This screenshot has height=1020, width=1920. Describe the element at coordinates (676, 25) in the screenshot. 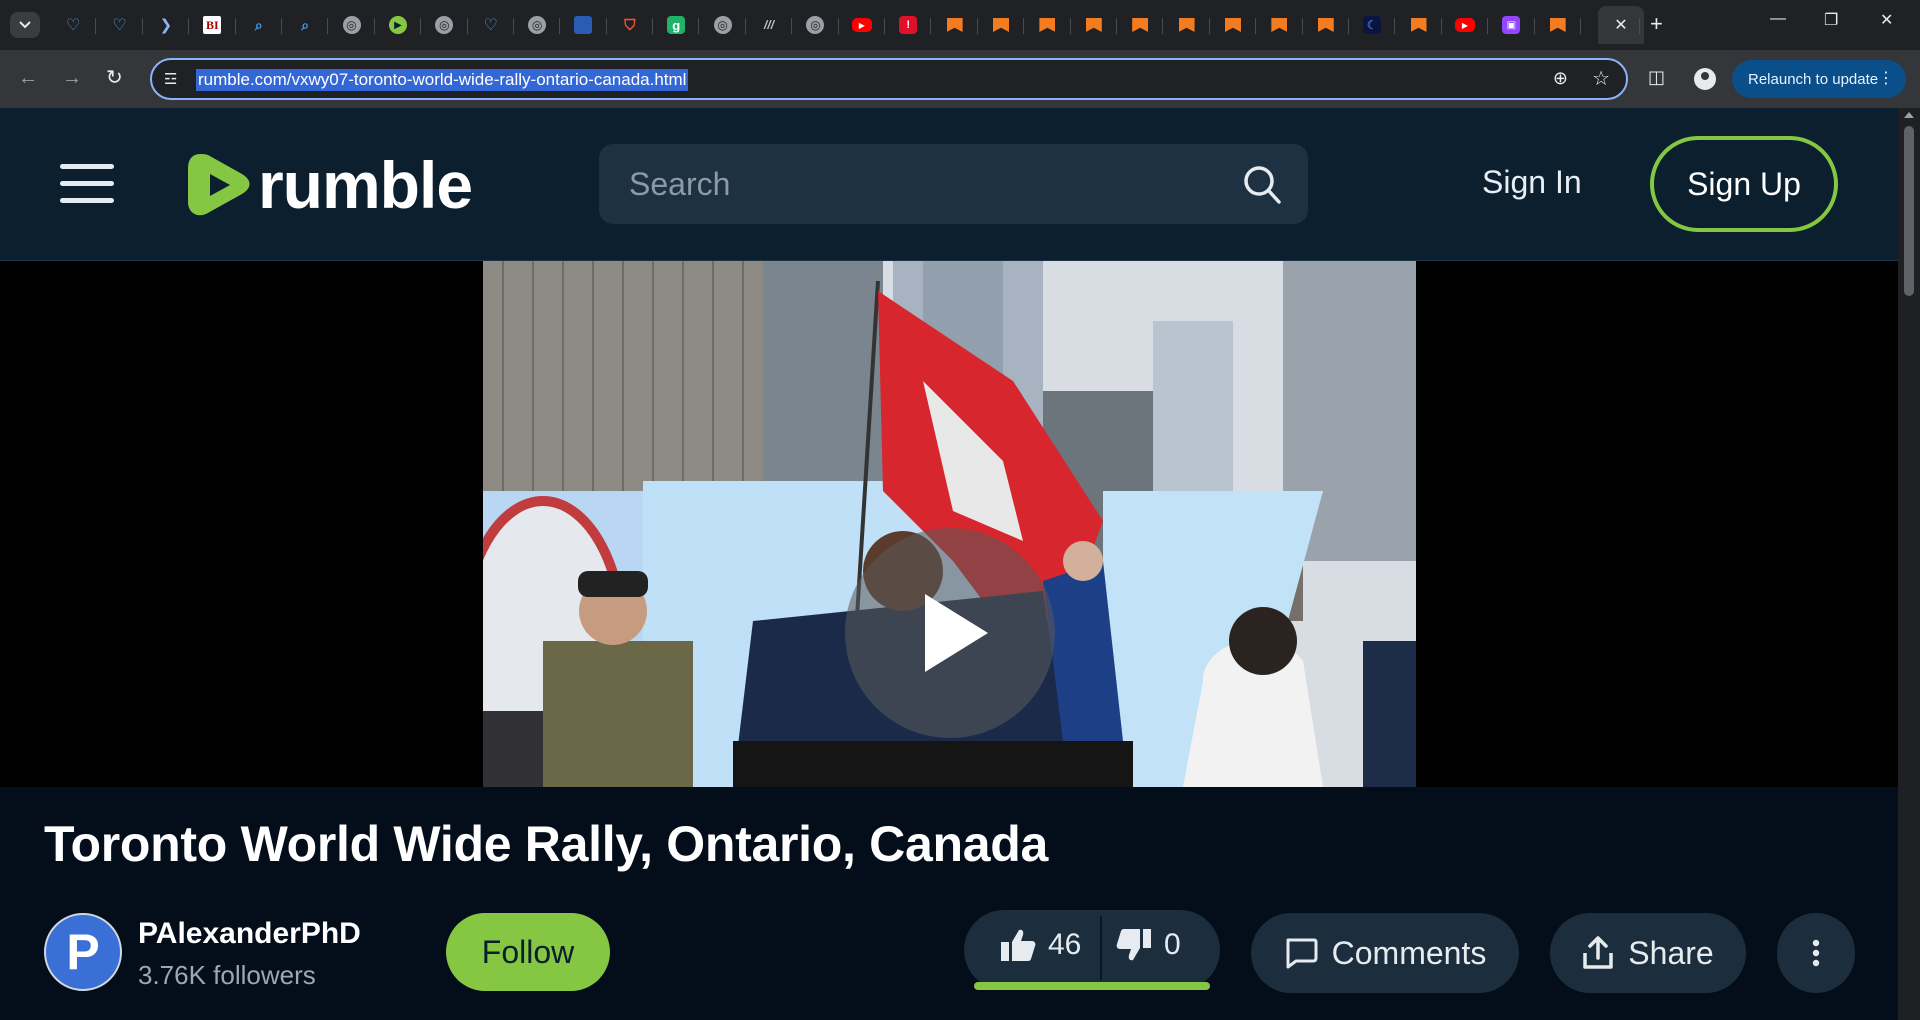

I see `browser-tab: g` at that location.